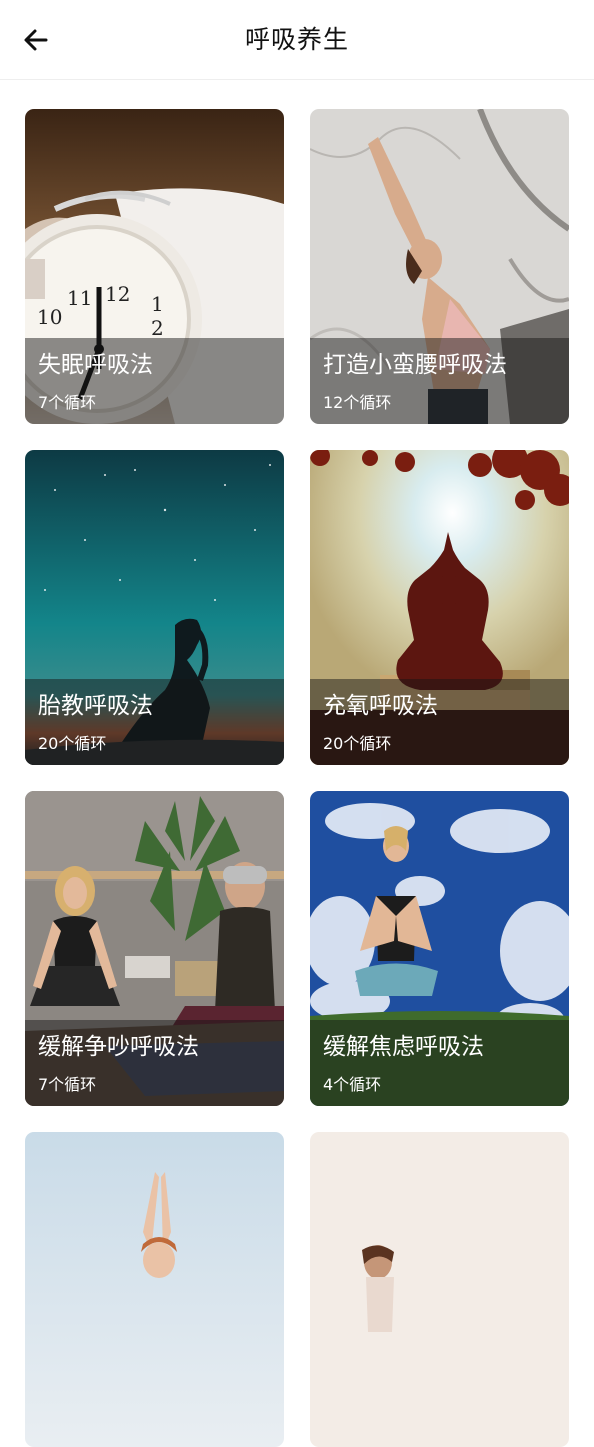 This screenshot has width=594, height=1447. Describe the element at coordinates (95, 365) in the screenshot. I see `card-title: 失眠呼吸法` at that location.